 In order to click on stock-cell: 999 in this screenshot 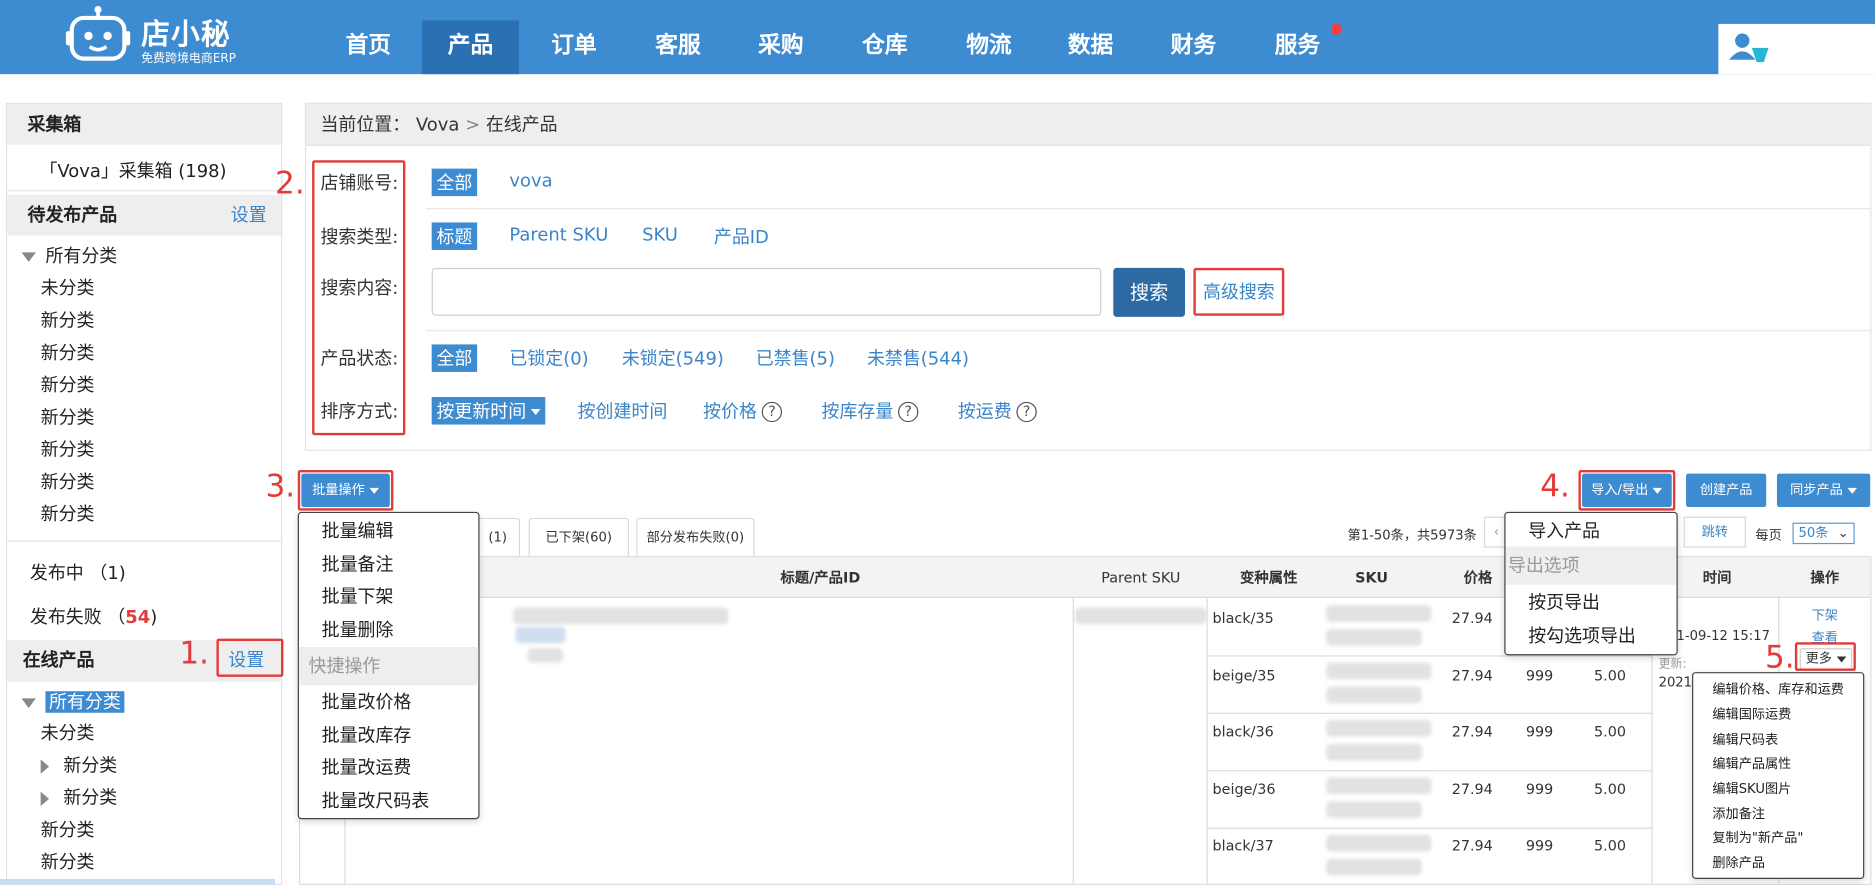, I will do `click(1539, 845)`.